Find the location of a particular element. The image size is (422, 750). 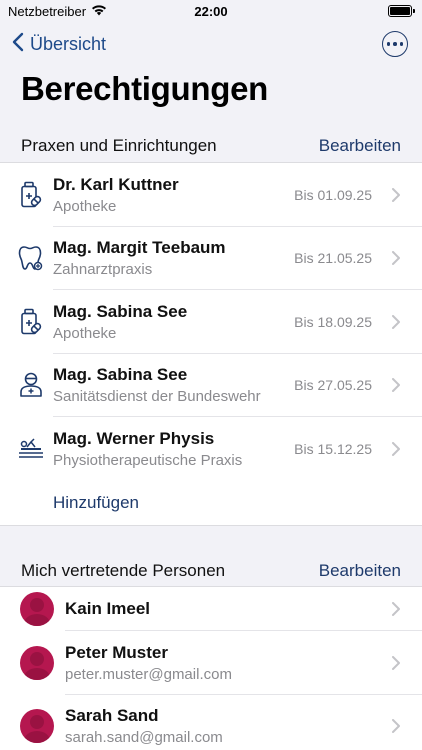

carrier-label: Netzbetreiber is located at coordinates (47, 11).